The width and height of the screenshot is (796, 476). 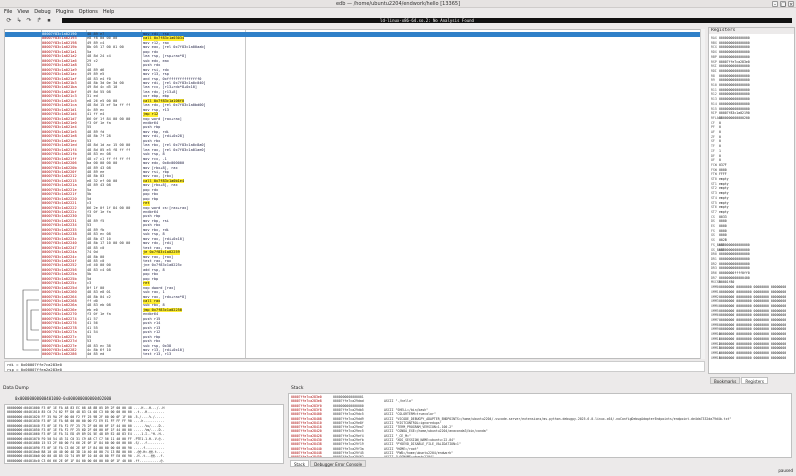 What do you see at coordinates (719, 170) in the screenshot?
I see `register-row: FSW 0000` at bounding box center [719, 170].